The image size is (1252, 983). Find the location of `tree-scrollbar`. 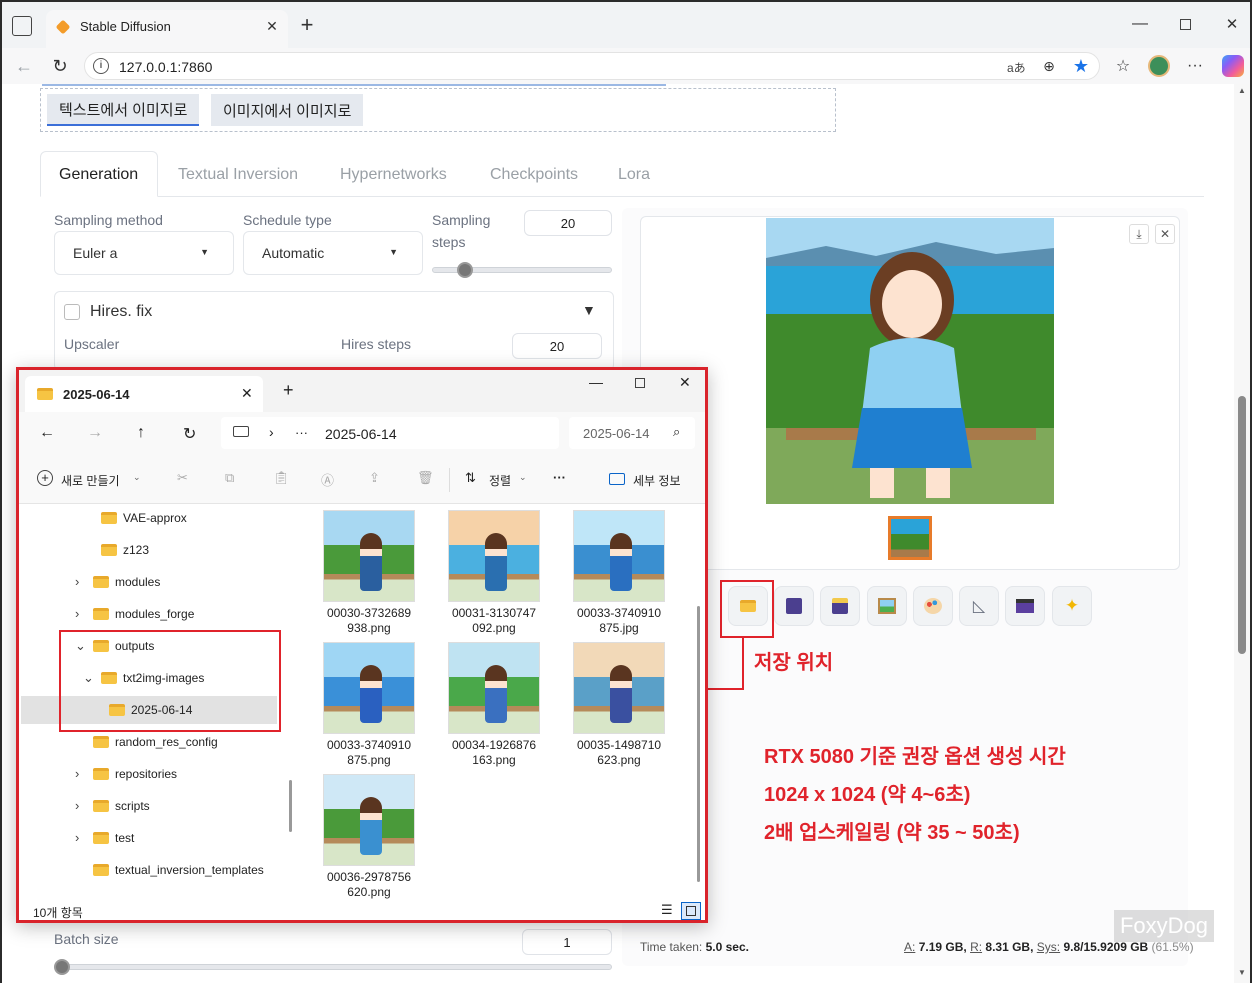

tree-scrollbar is located at coordinates (290, 806).